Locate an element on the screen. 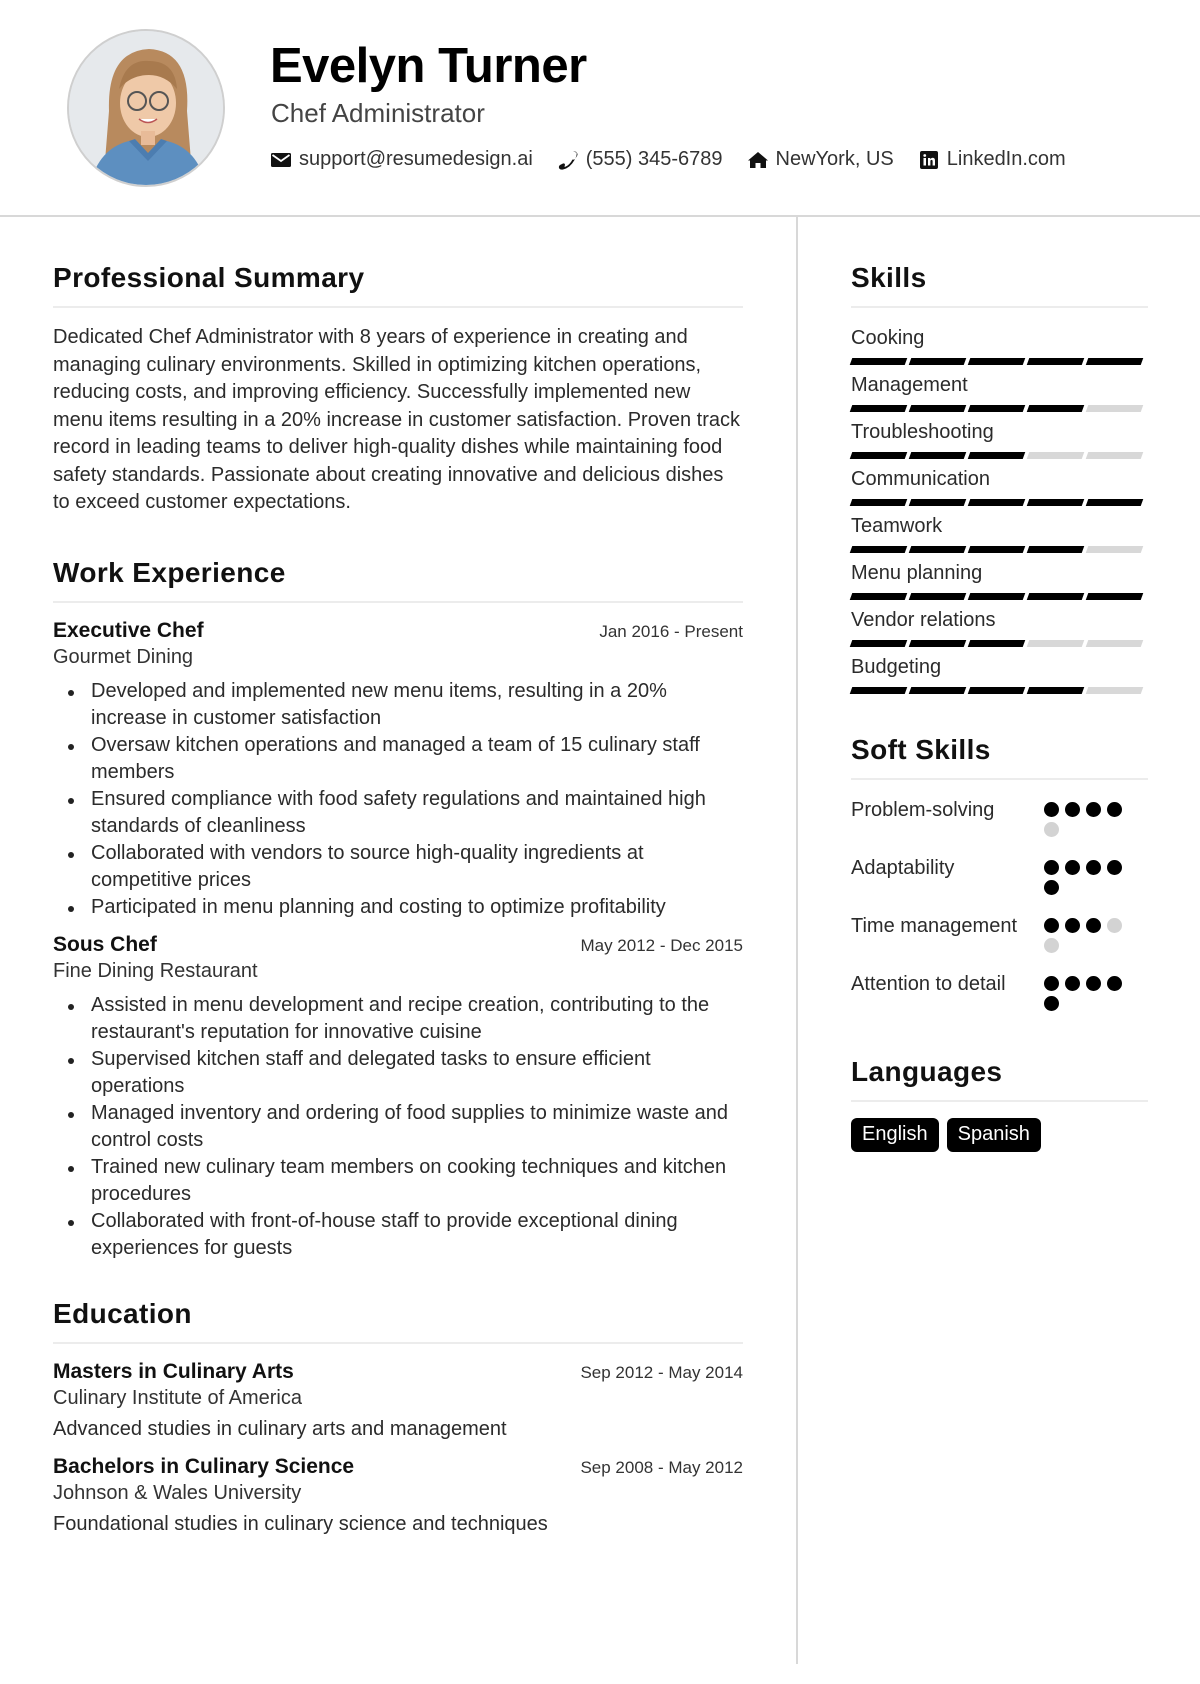 The image size is (1200, 1684). languages-section: Languages English Spanish is located at coordinates (999, 1104).